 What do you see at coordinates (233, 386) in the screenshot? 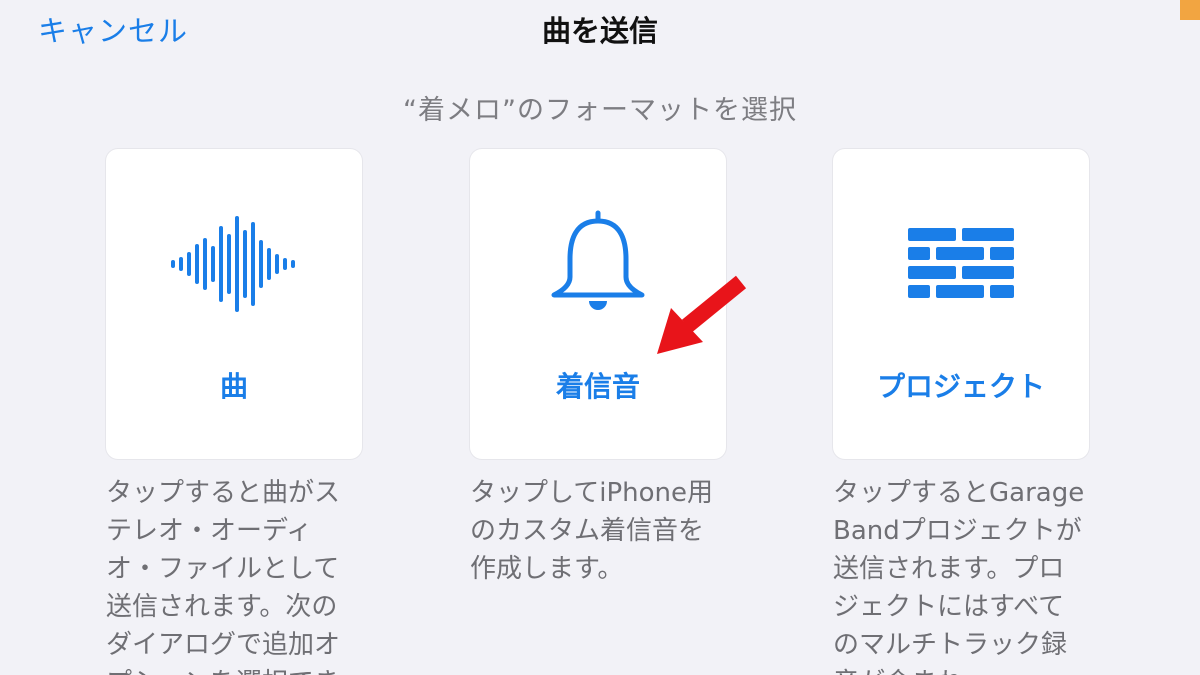
I see `format-option-label: 曲` at bounding box center [233, 386].